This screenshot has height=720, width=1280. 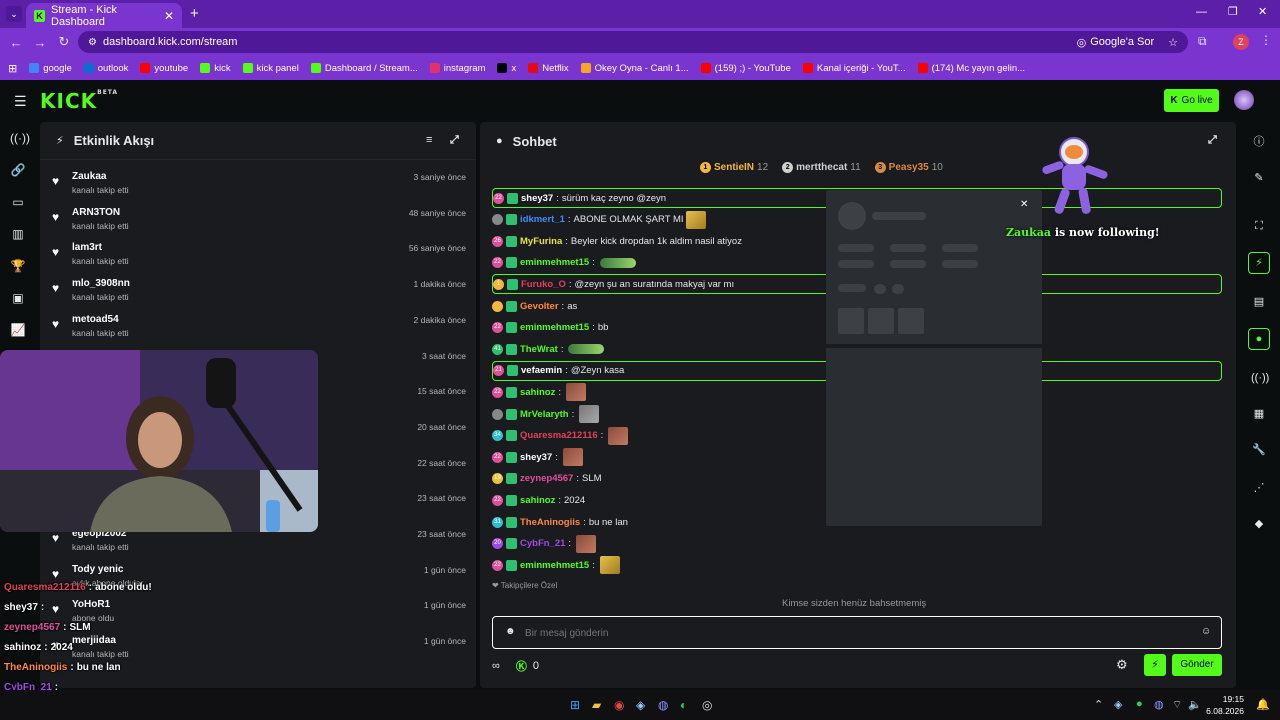 What do you see at coordinates (539, 349) in the screenshot?
I see `chat-username: TheWrat` at bounding box center [539, 349].